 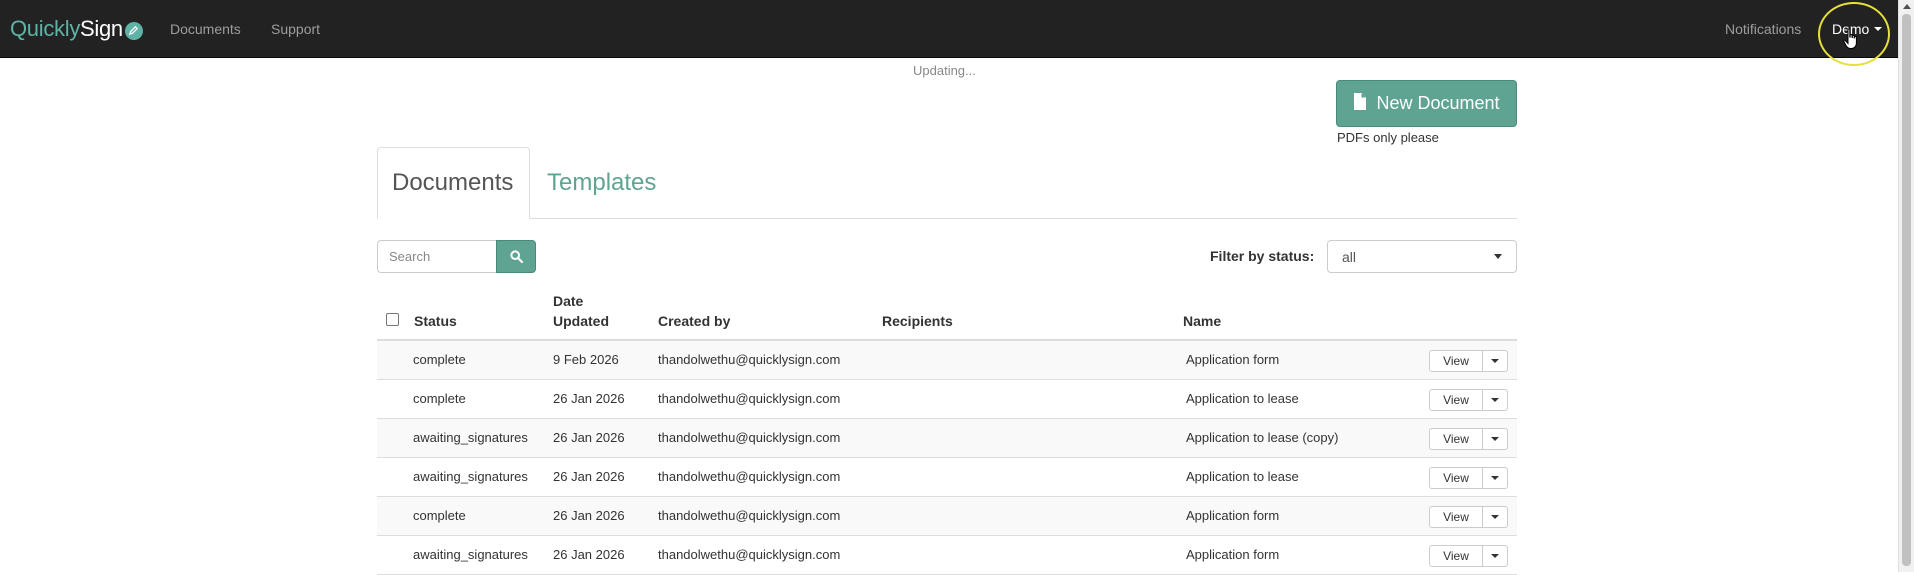 What do you see at coordinates (392, 319) in the screenshot?
I see `select-all-checkbox` at bounding box center [392, 319].